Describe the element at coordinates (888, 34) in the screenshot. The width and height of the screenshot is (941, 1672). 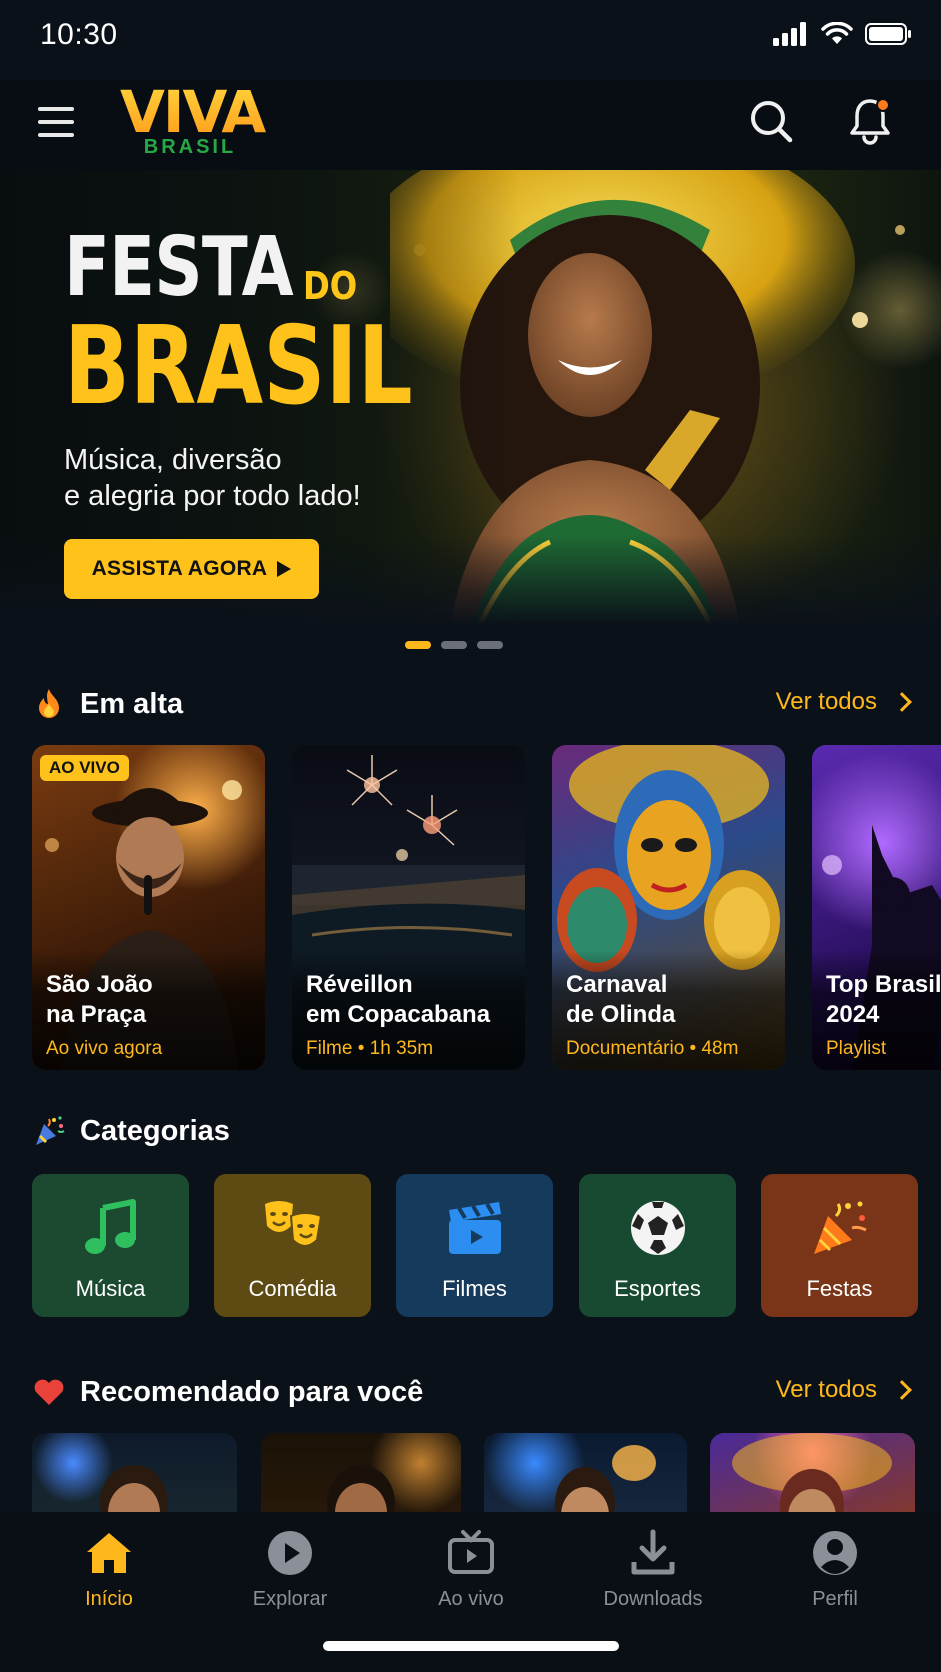
I see `battery-icon` at that location.